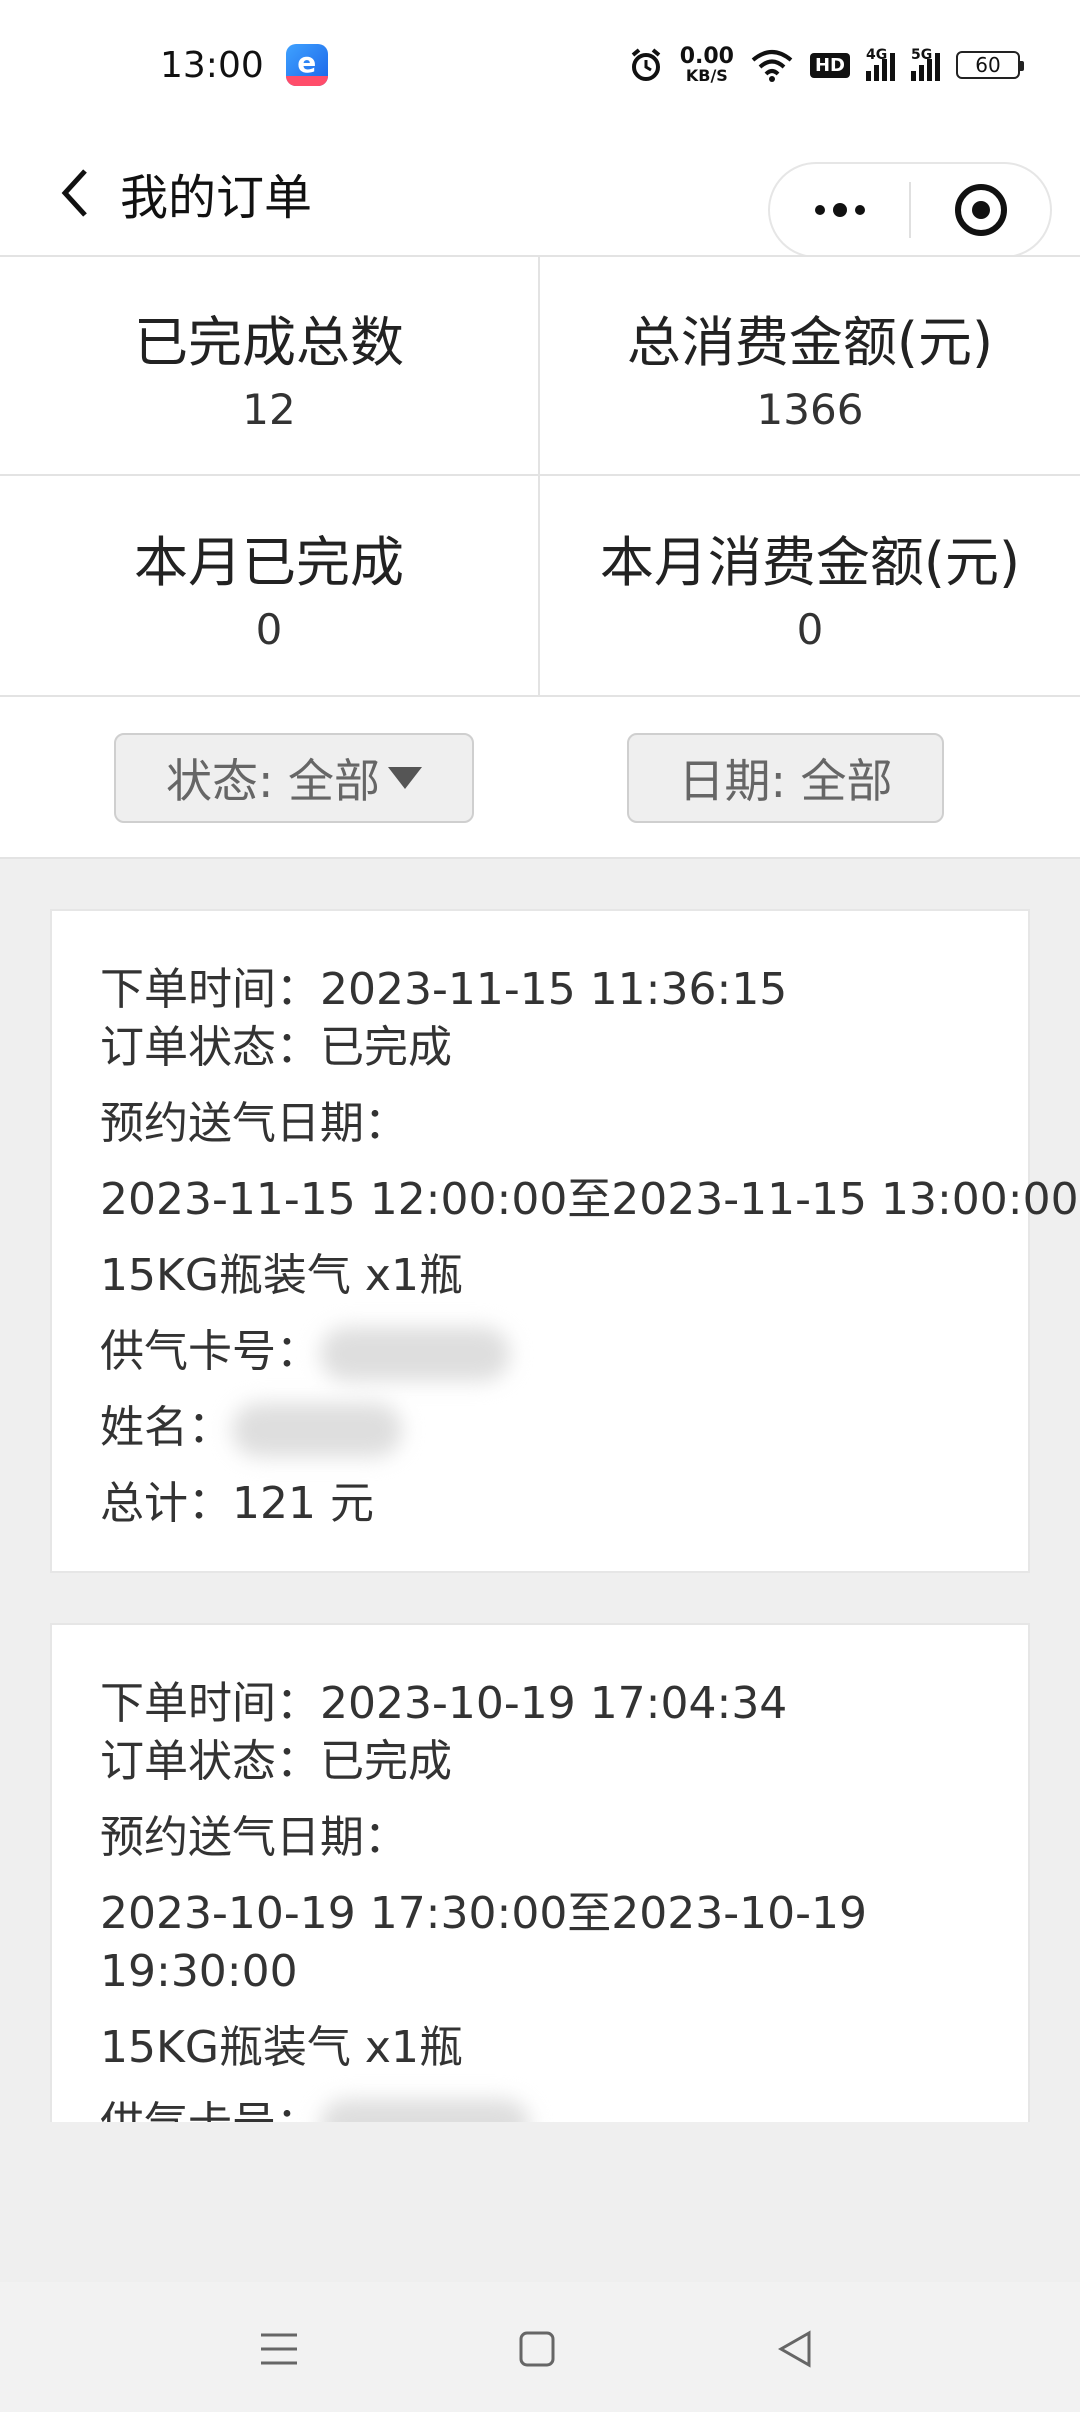 The height and width of the screenshot is (2412, 1080). What do you see at coordinates (166, 1427) in the screenshot?
I see `name-label: 姓名：` at bounding box center [166, 1427].